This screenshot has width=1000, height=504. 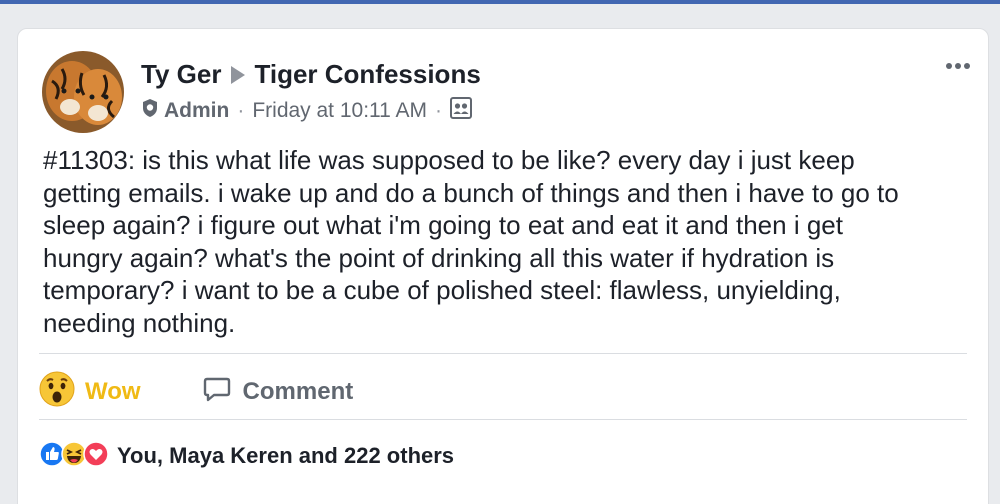 What do you see at coordinates (500, 2) in the screenshot?
I see `top-bar` at bounding box center [500, 2].